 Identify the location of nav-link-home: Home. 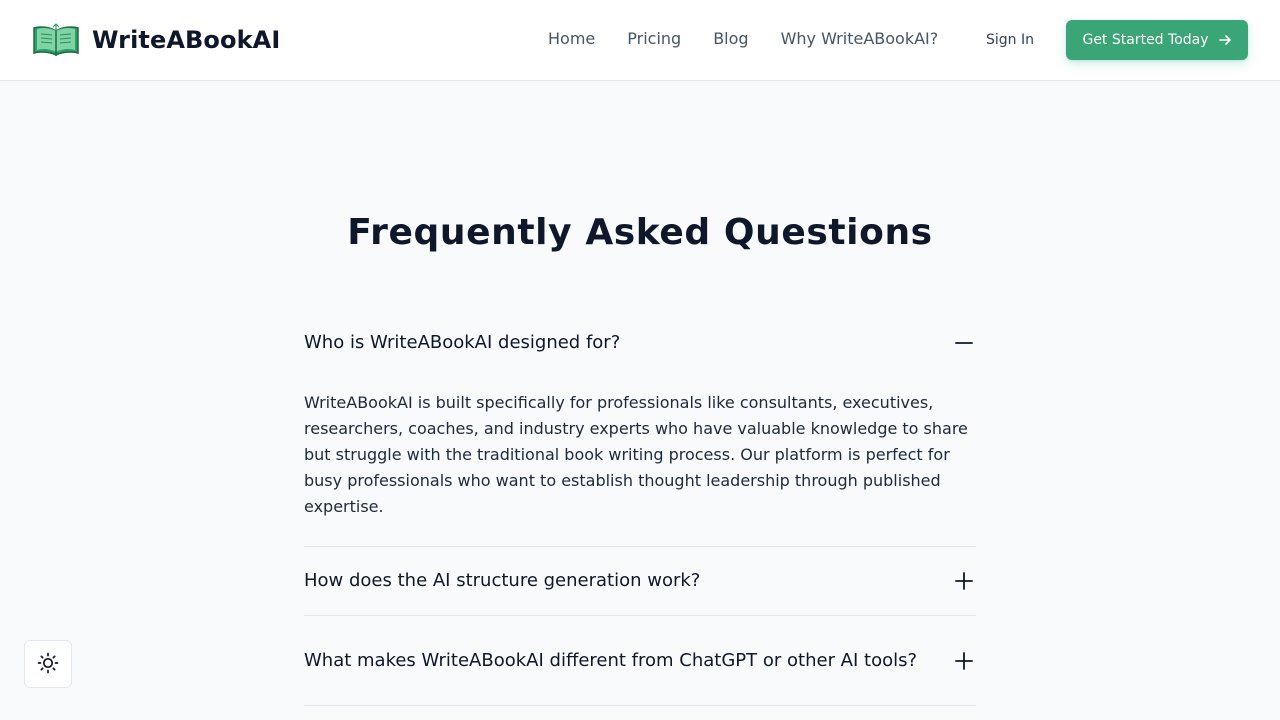
(571, 39).